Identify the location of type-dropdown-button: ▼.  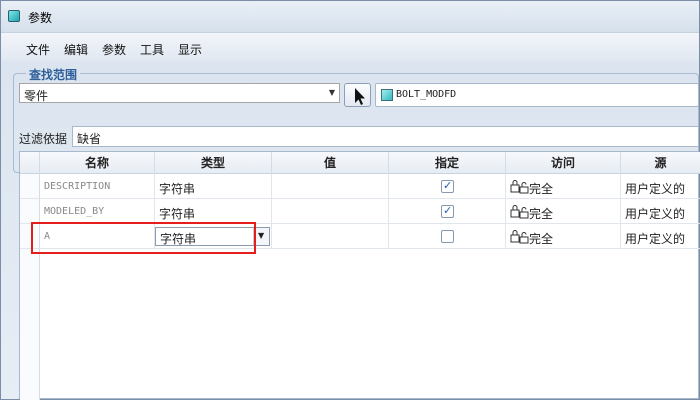
(261, 236).